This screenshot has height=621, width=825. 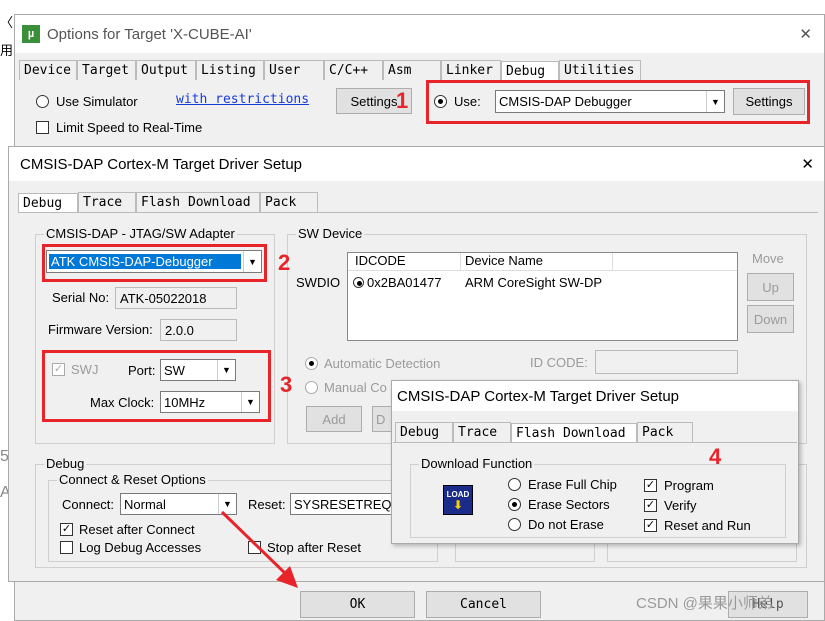 What do you see at coordinates (704, 603) in the screenshot?
I see `watermark: CSDN @果果小师弟` at bounding box center [704, 603].